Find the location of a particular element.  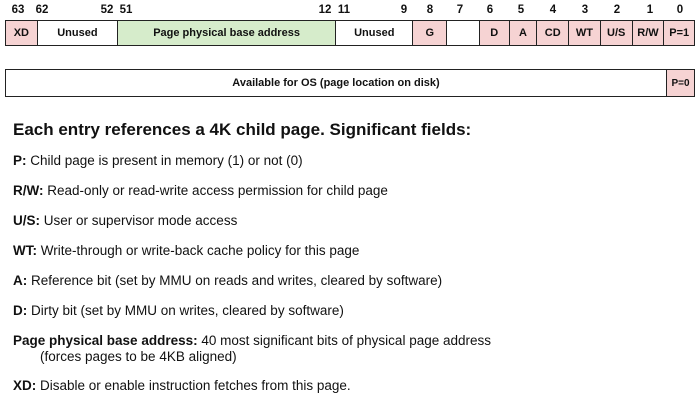

field-unused-low: Unused is located at coordinates (375, 33).